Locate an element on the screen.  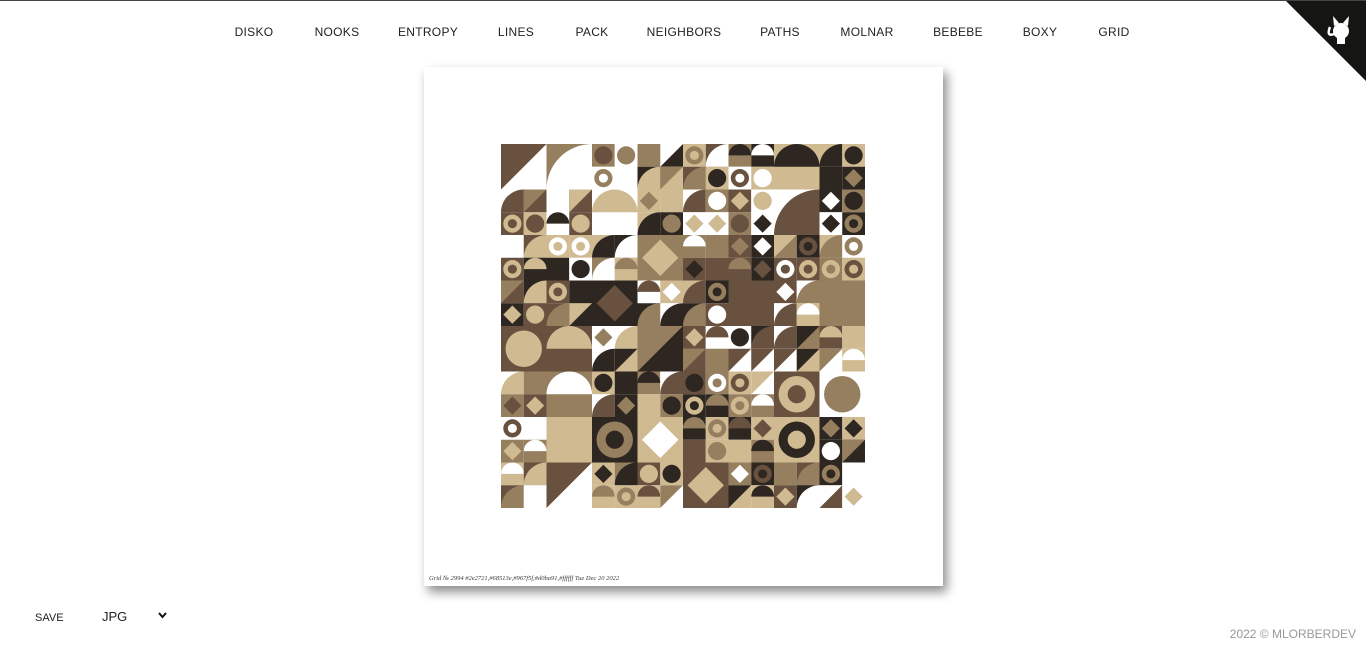
format-select: JPG is located at coordinates (132, 617).